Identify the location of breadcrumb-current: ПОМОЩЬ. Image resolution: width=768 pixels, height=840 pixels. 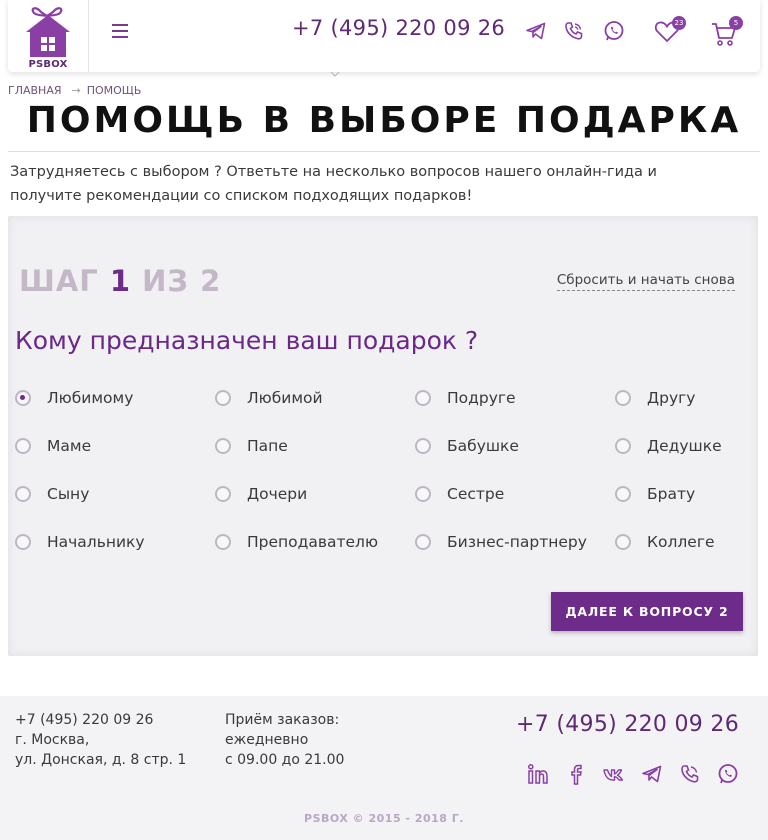
(114, 90).